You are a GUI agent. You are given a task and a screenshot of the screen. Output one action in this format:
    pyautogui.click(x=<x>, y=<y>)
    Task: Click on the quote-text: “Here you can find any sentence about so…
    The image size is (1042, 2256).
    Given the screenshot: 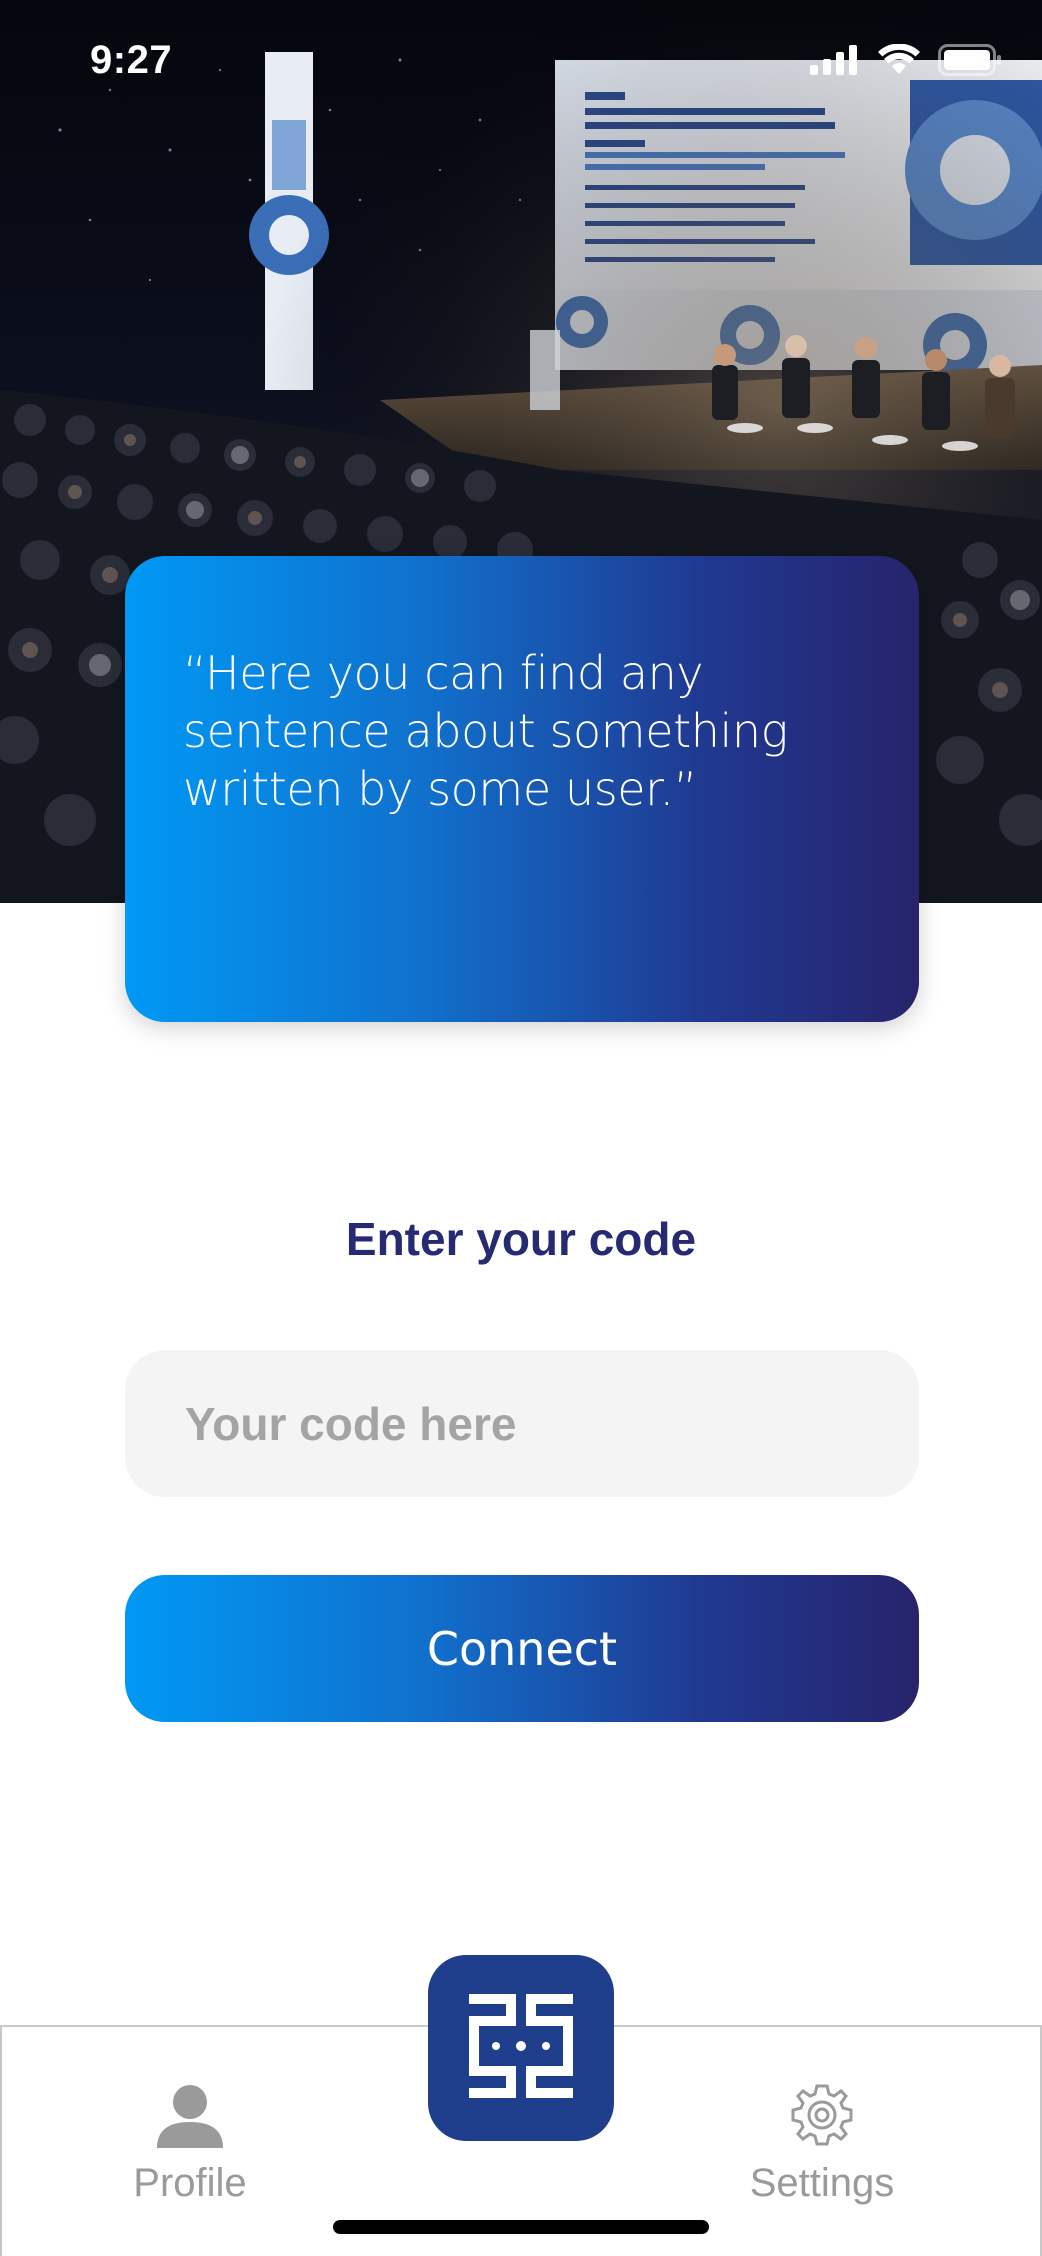 What is the action you would take?
    pyautogui.click(x=485, y=731)
    